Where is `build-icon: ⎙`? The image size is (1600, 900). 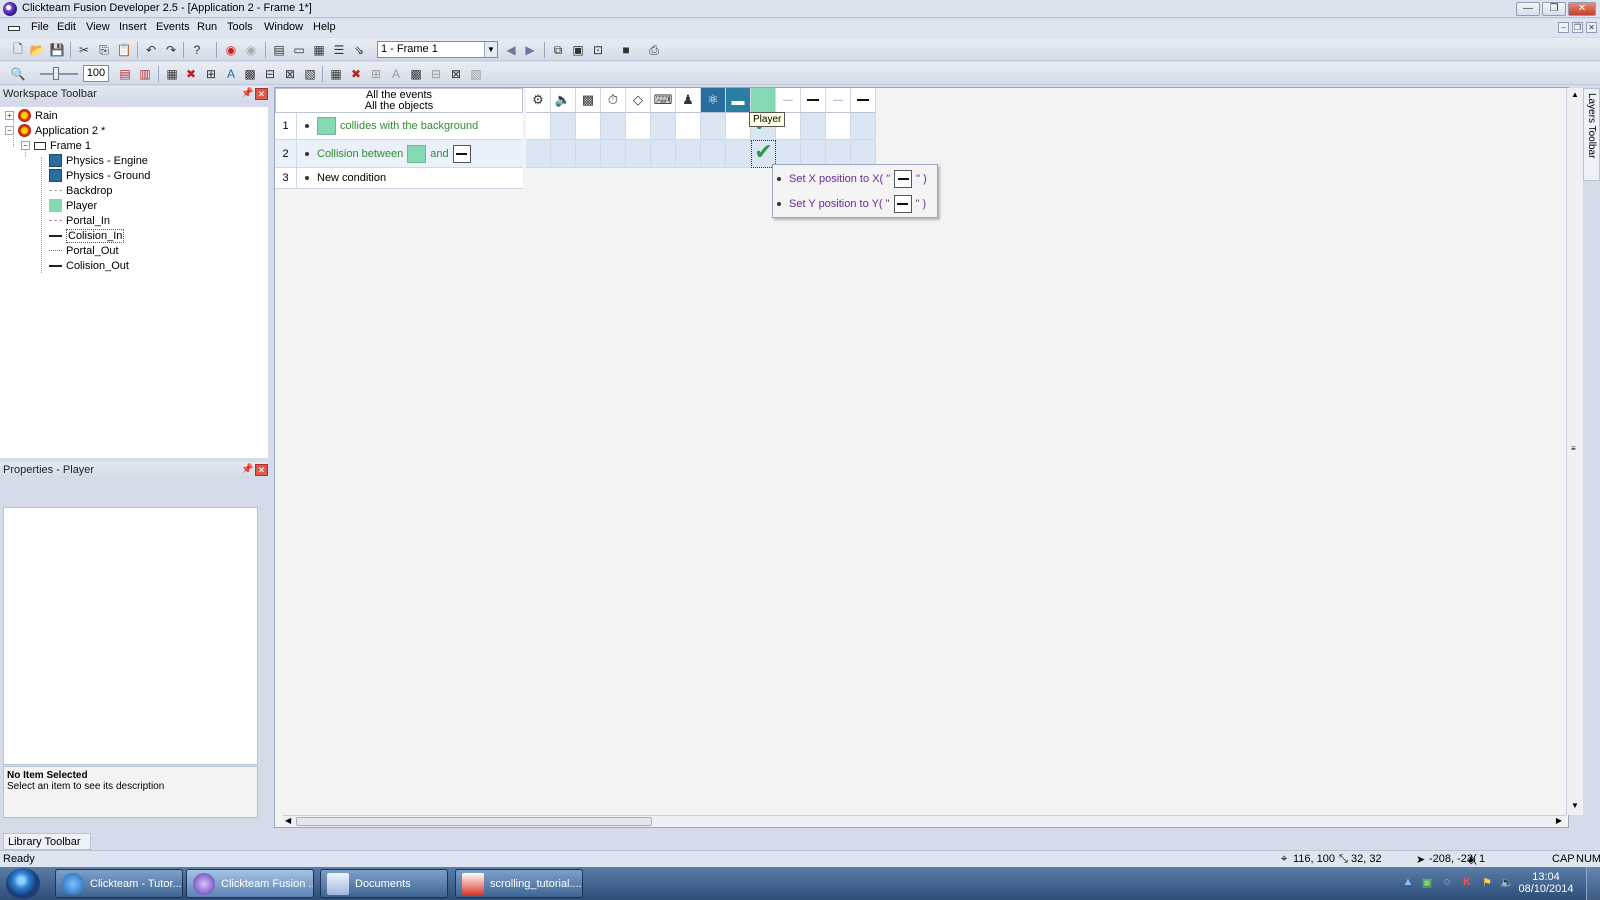 build-icon: ⎙ is located at coordinates (654, 50).